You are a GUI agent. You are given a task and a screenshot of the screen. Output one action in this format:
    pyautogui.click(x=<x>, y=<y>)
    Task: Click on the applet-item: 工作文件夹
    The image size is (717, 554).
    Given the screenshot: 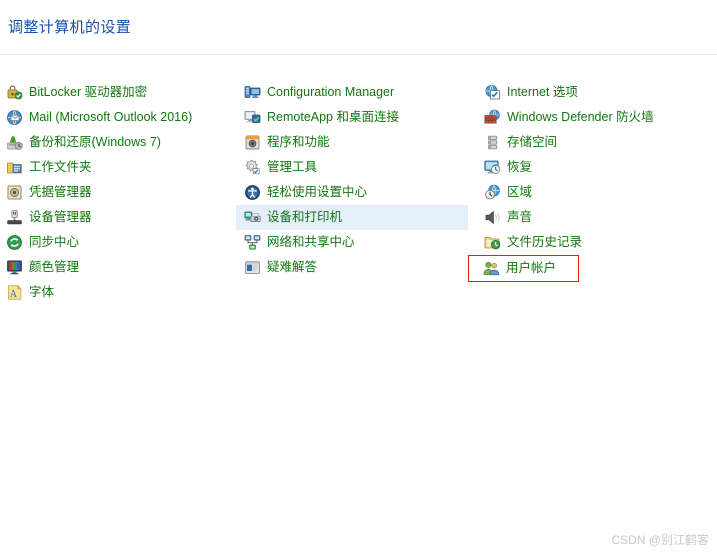 What is the action you would take?
    pyautogui.click(x=119, y=167)
    